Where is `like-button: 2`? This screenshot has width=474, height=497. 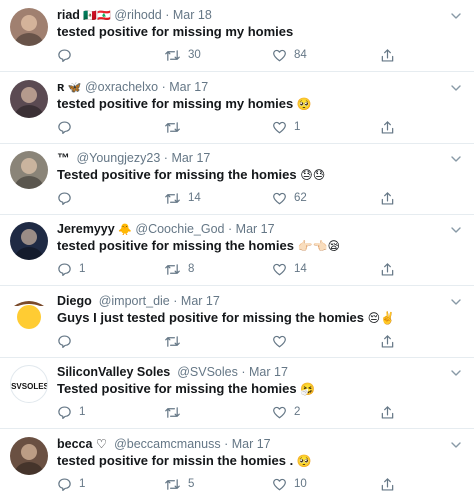
like-button: 2 is located at coordinates (286, 412).